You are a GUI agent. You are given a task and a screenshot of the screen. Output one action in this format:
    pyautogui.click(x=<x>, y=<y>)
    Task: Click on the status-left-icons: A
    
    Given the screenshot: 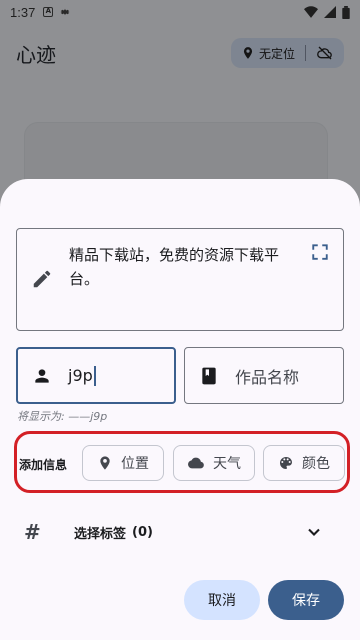 What is the action you would take?
    pyautogui.click(x=57, y=12)
    